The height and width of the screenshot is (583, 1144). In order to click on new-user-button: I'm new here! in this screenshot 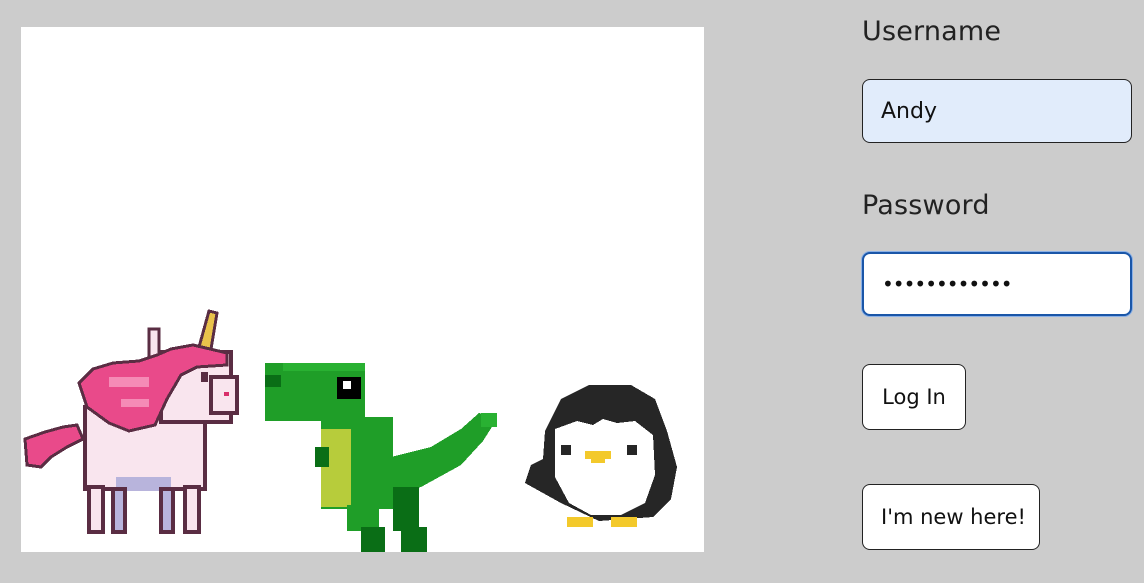, I will do `click(951, 517)`.